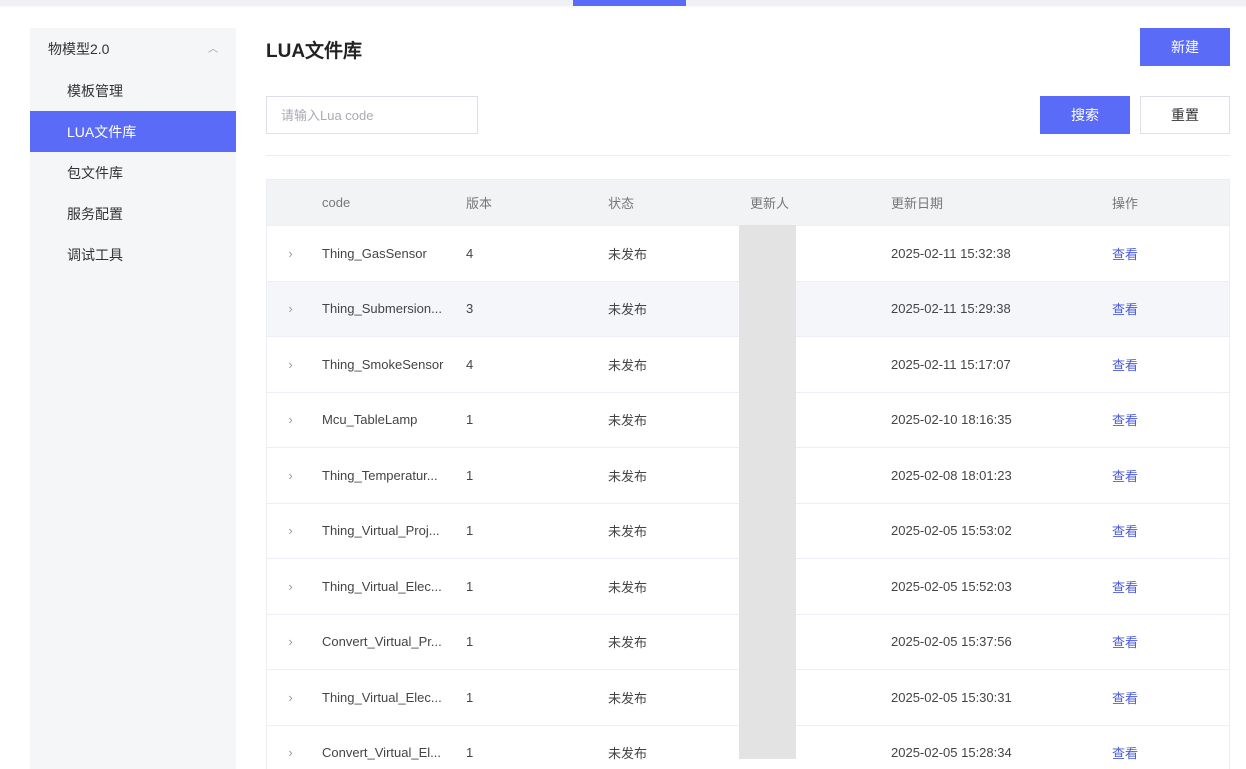 The height and width of the screenshot is (769, 1246). Describe the element at coordinates (951, 364) in the screenshot. I see `cell-update-date: 2025-02-11 15:17:07` at that location.